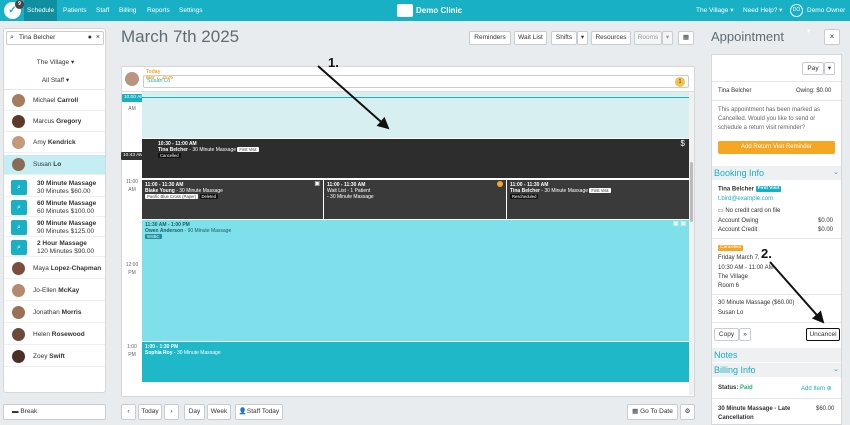 The height and width of the screenshot is (425, 850). What do you see at coordinates (90, 38) in the screenshot?
I see `person-icon: ●` at bounding box center [90, 38].